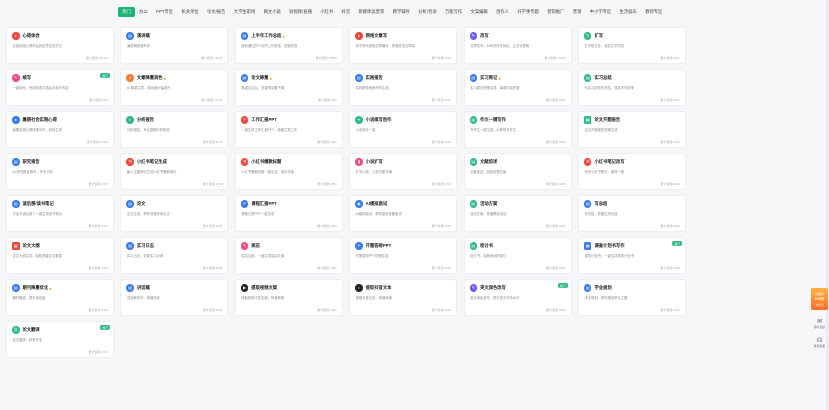  I want to click on tool-card: ▤ 论文 论文生成，帮你快速完成论文 累计使用 4/6/6, so click(174, 213).